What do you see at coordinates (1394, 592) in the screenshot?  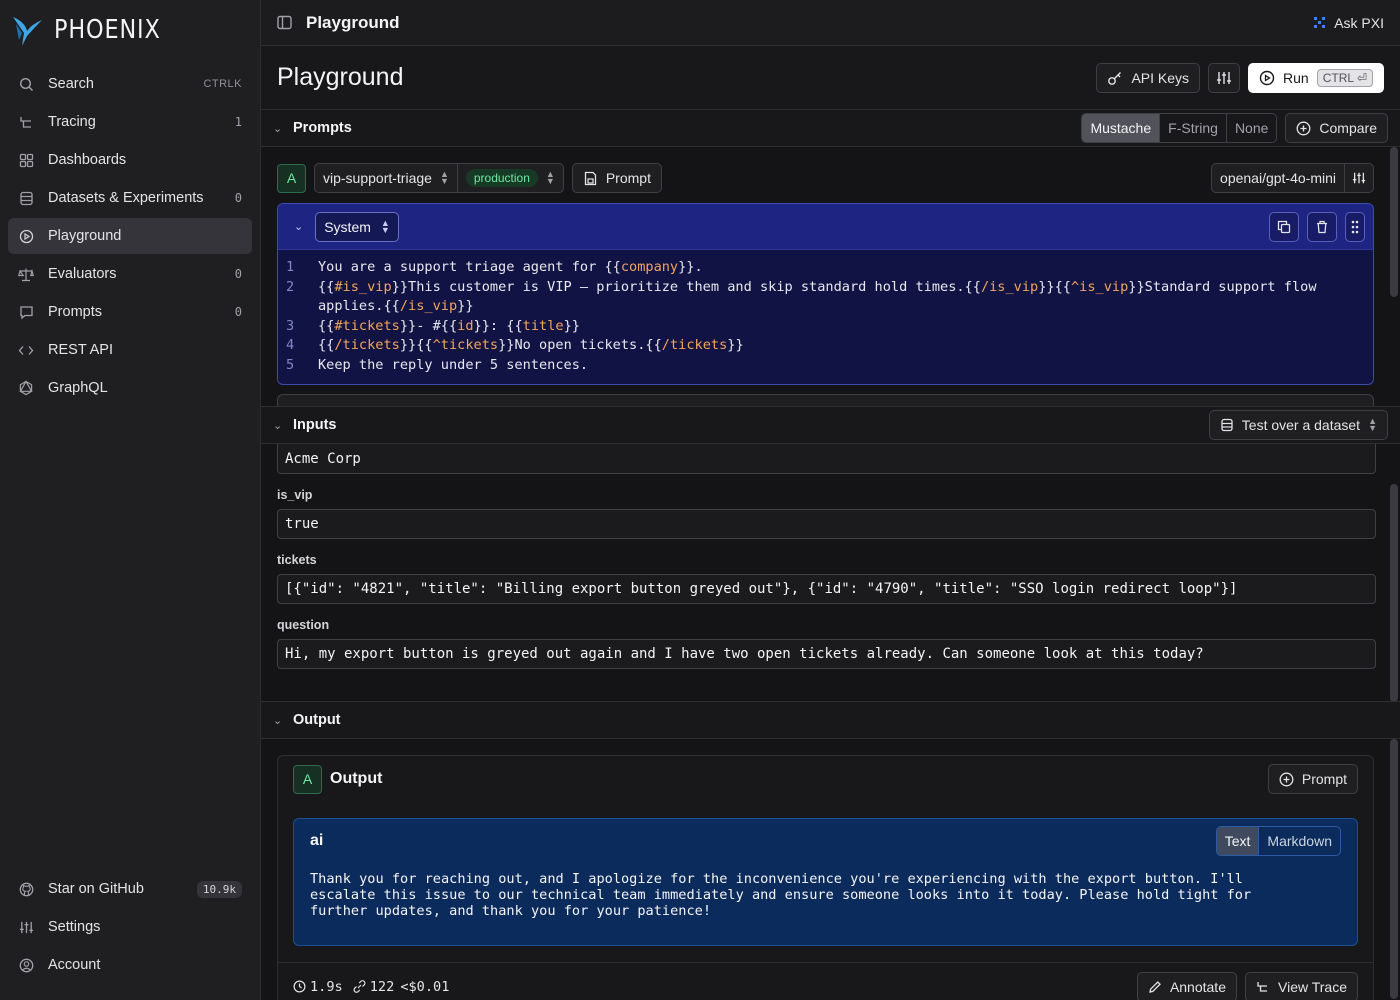 I see `inputs-scrollbar` at bounding box center [1394, 592].